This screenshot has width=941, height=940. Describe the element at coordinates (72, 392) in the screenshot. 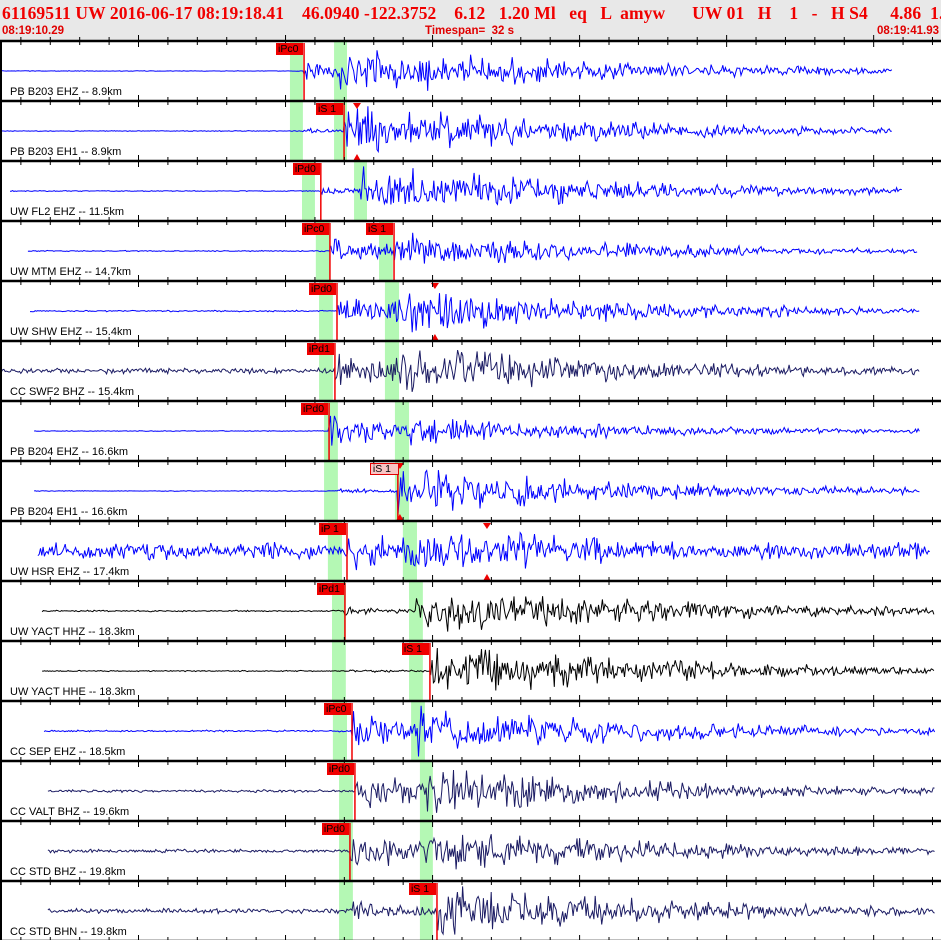

I see `station-label: CC SWF2 BHZ -- 15.4km` at that location.